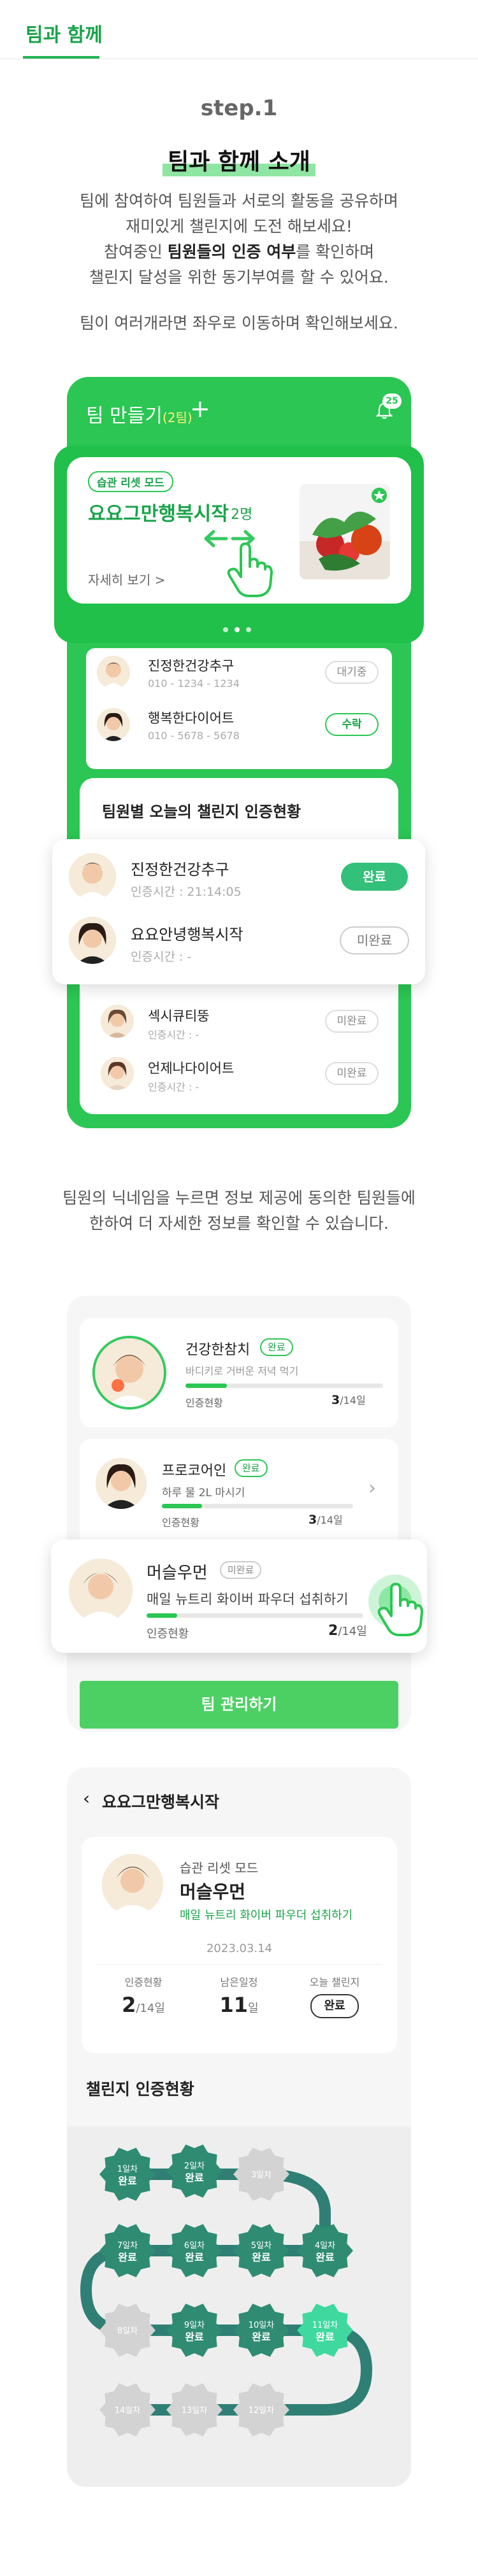 This screenshot has height=2576, width=478. I want to click on stat-label: 오늘 챌린지, so click(334, 1982).